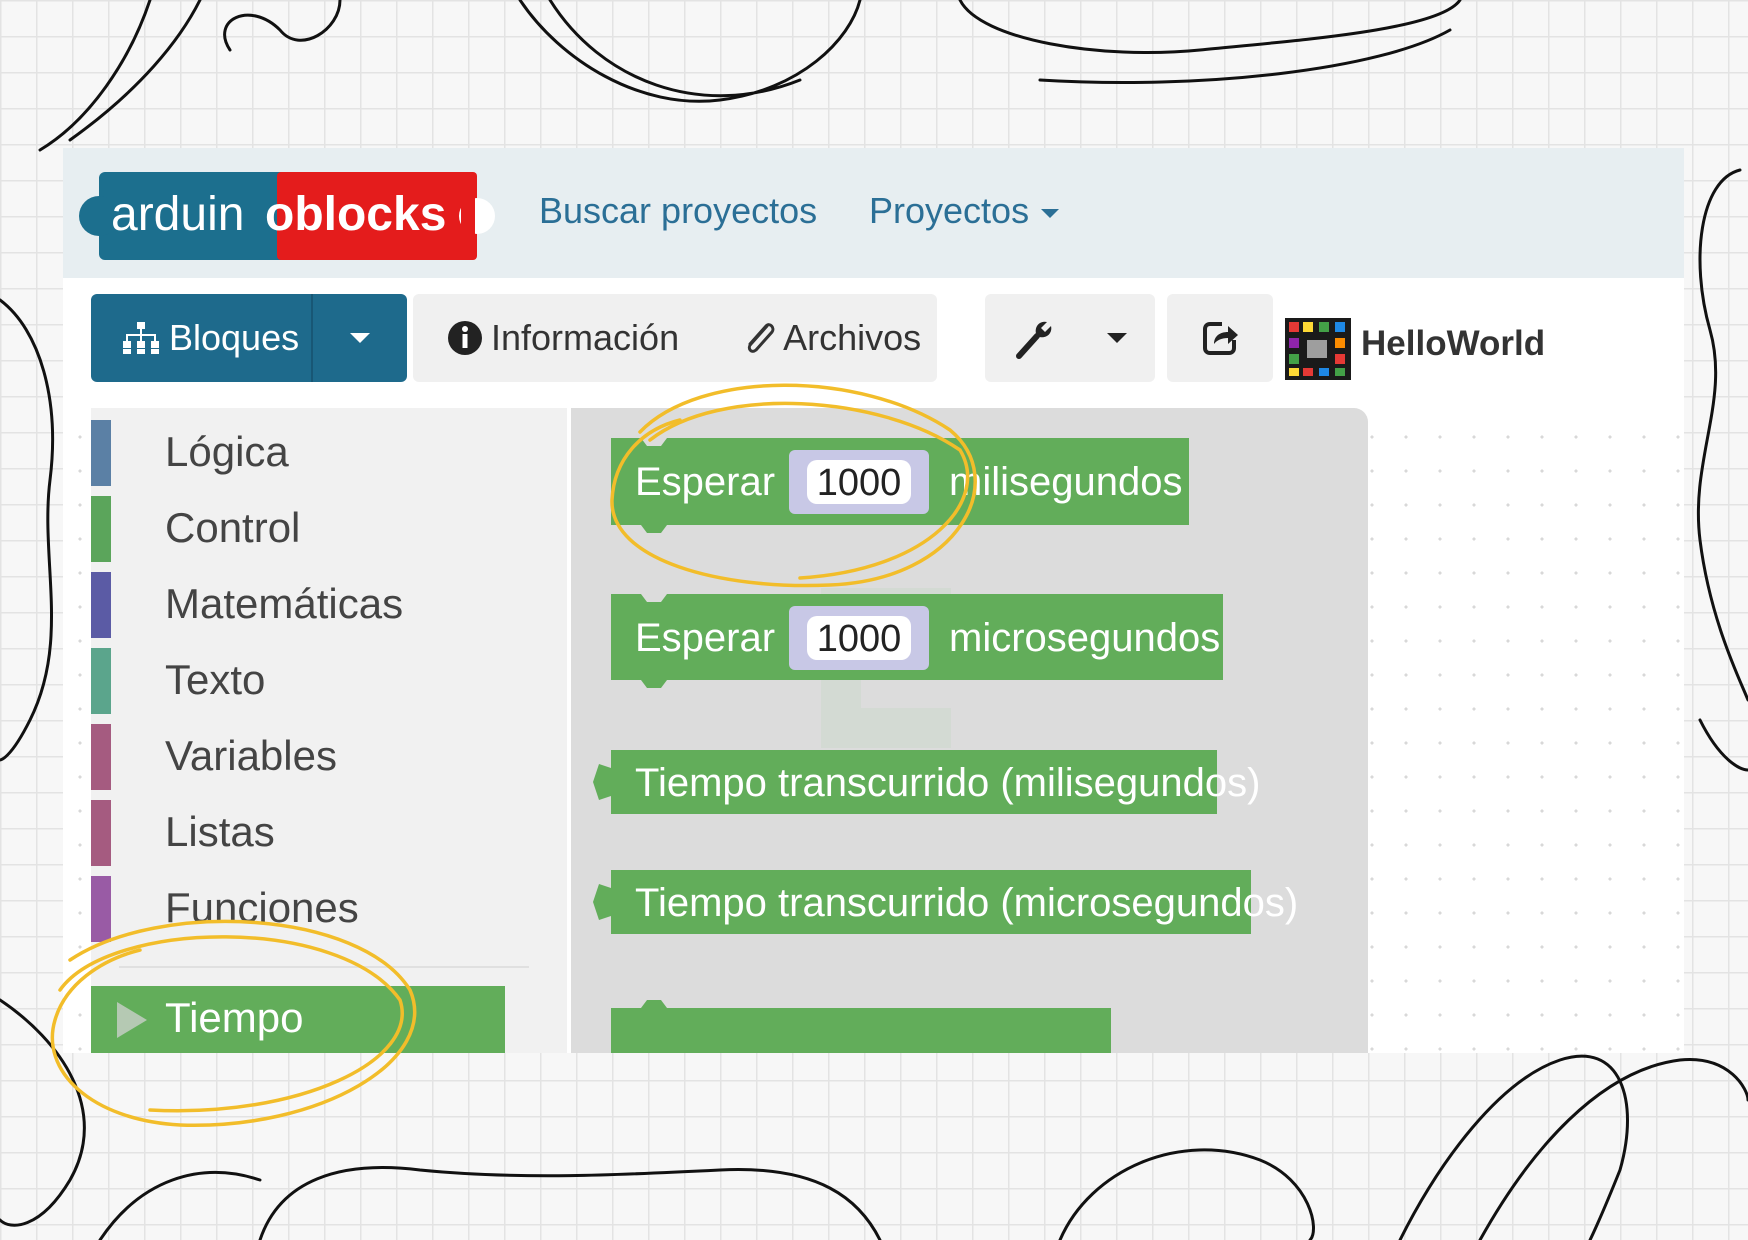  I want to click on informacion-button: Información, so click(563, 338).